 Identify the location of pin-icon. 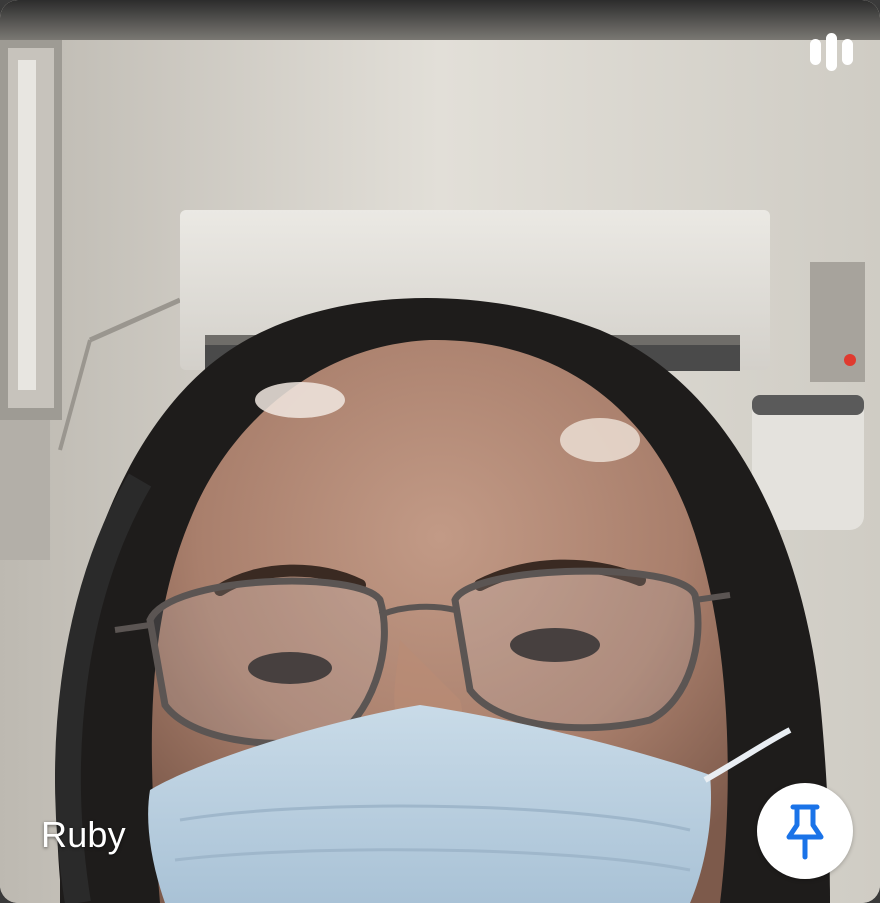
(805, 832).